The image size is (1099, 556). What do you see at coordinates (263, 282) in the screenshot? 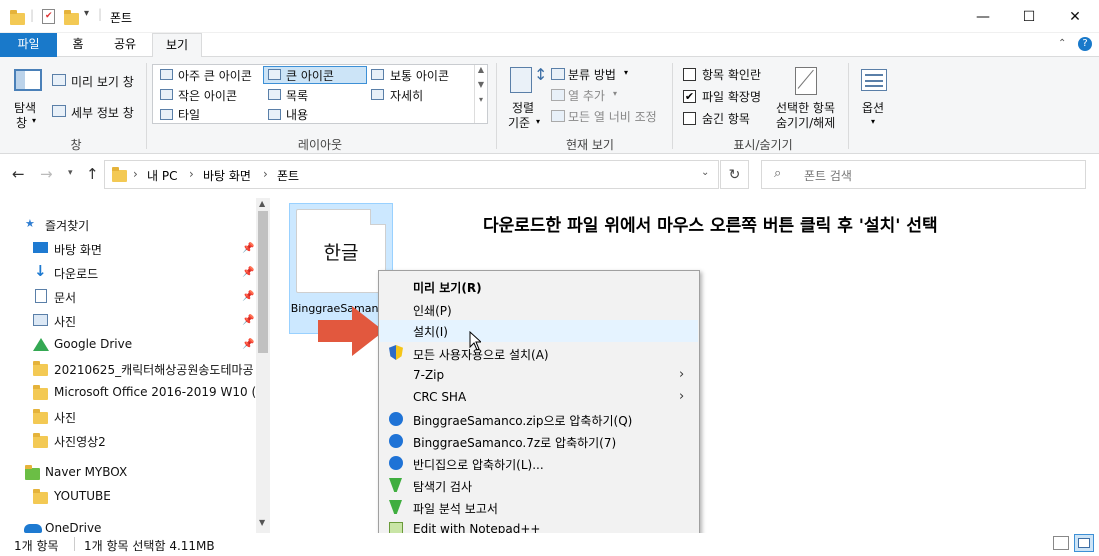
I see `nav-pane-scroll-thumb` at bounding box center [263, 282].